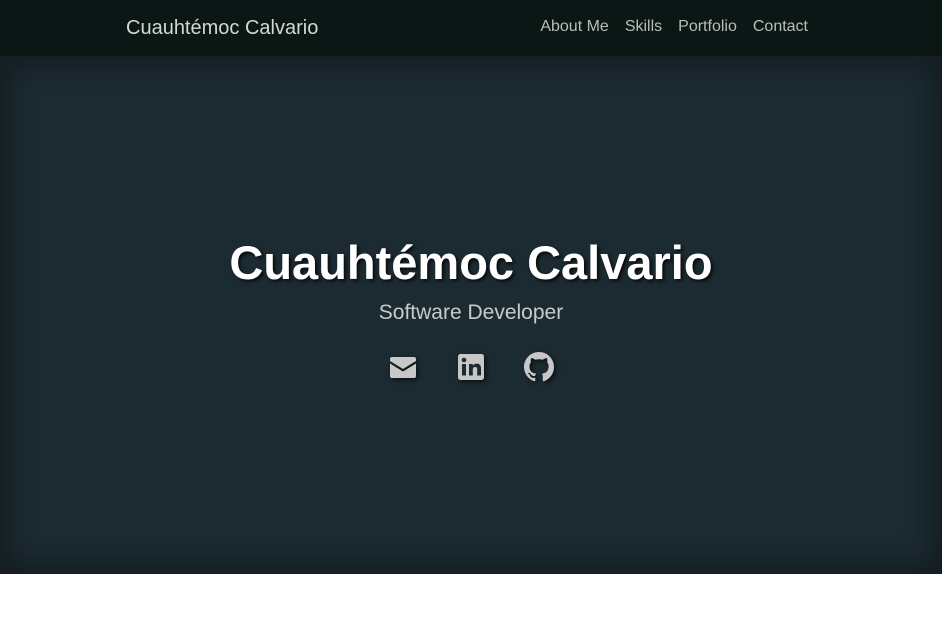  I want to click on nav-link-contact: Contact, so click(780, 27).